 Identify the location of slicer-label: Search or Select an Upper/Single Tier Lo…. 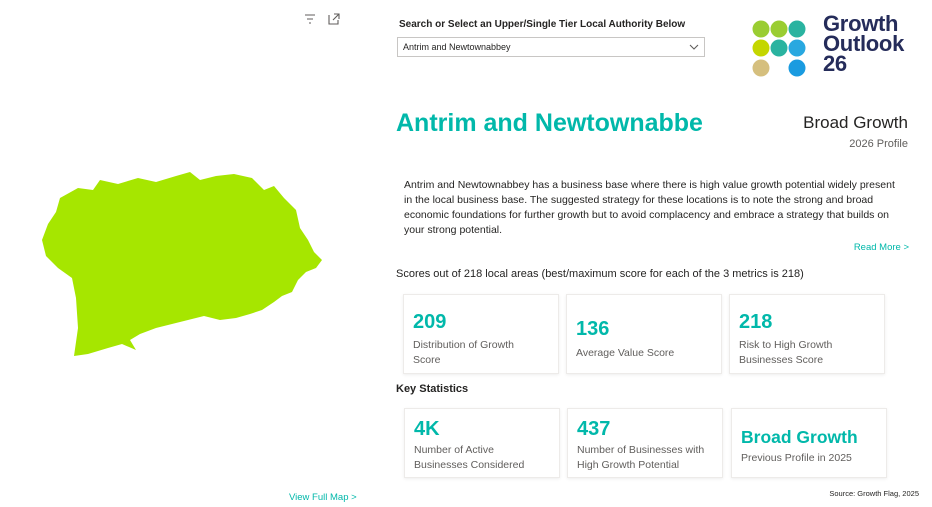
(542, 24).